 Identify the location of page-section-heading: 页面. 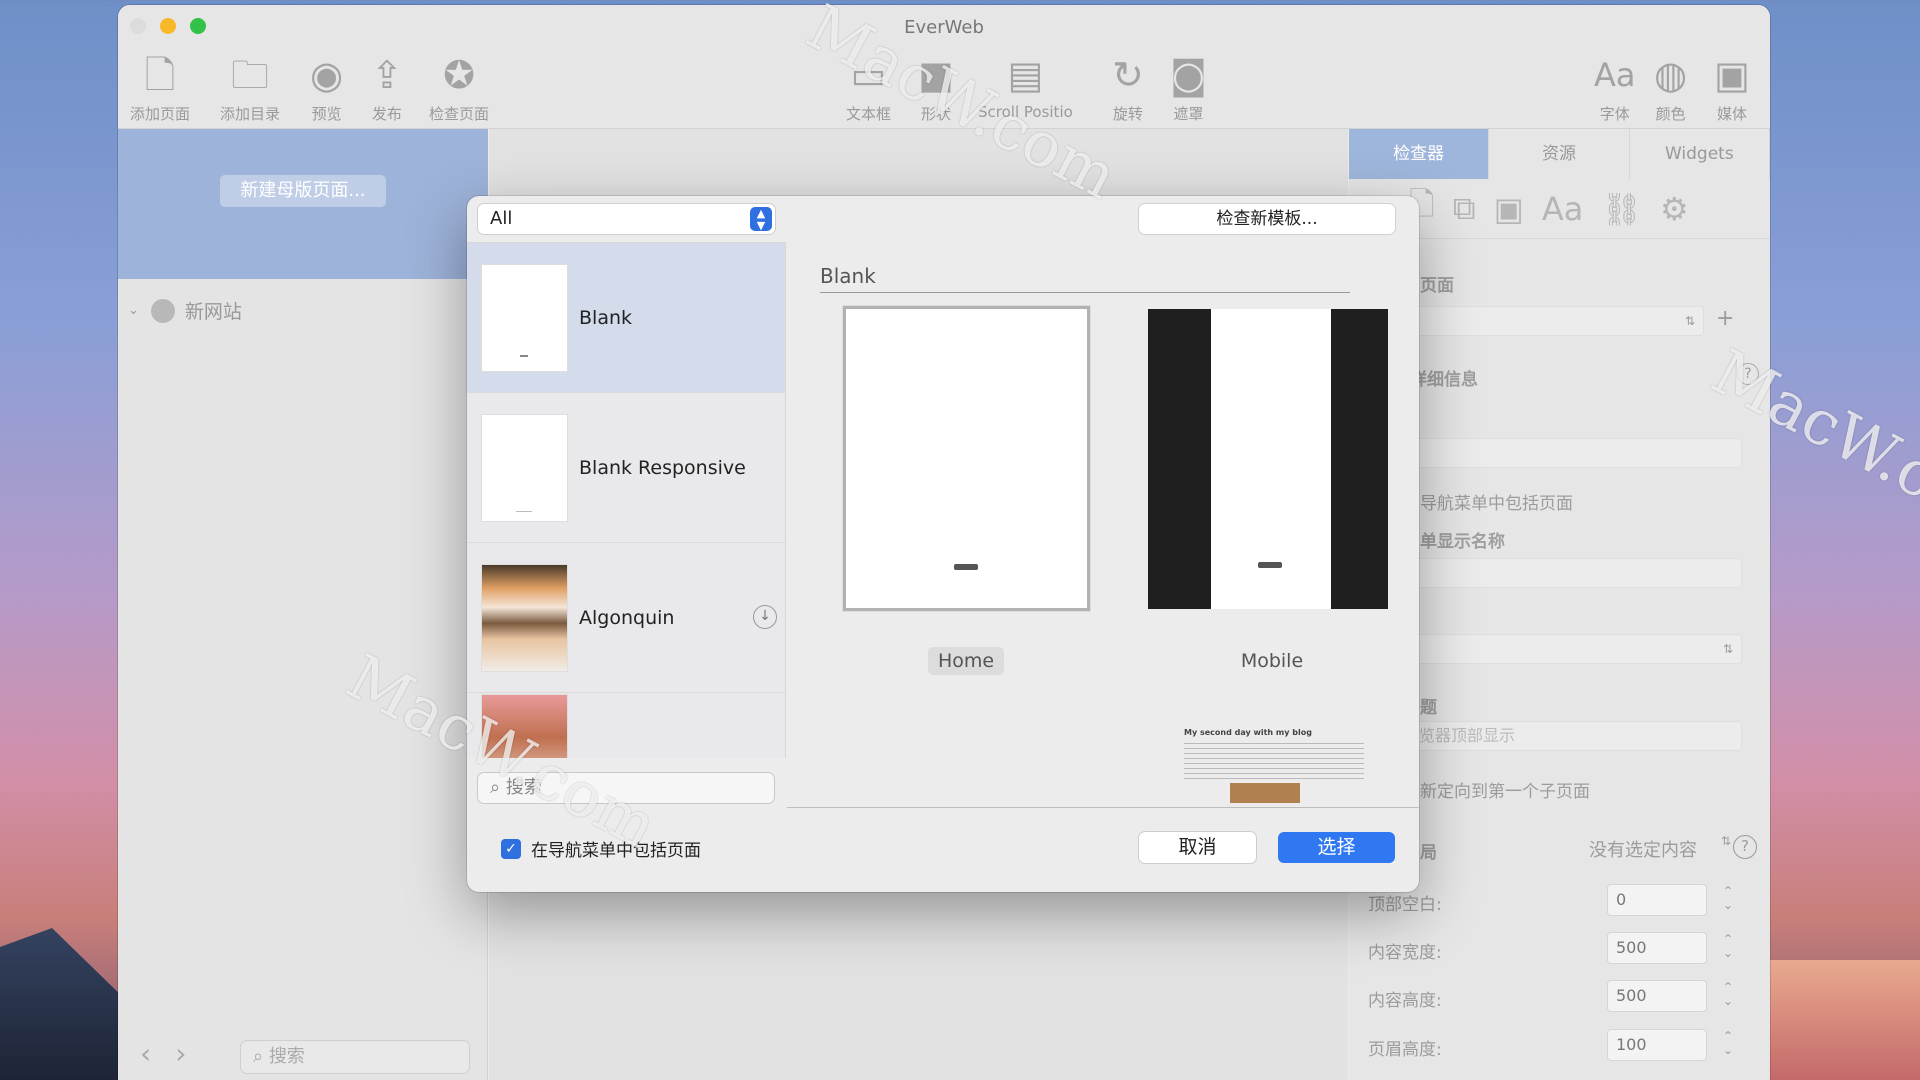
(1437, 286).